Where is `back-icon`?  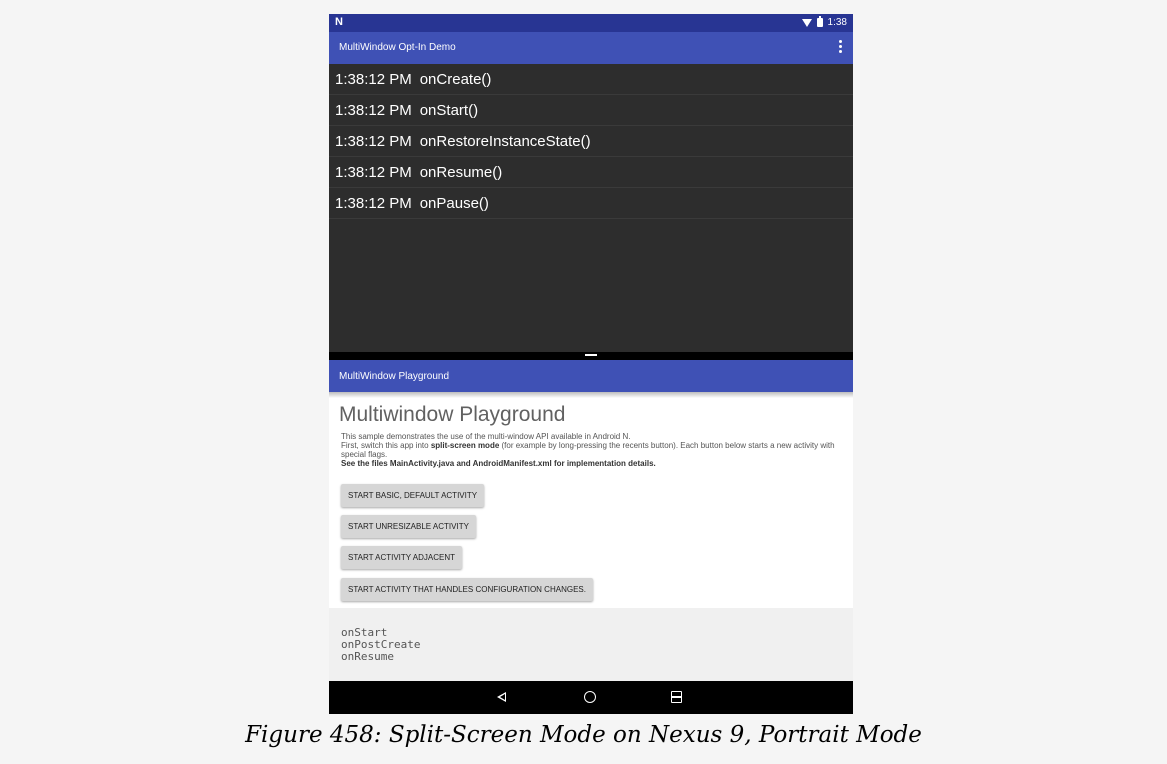 back-icon is located at coordinates (501, 697).